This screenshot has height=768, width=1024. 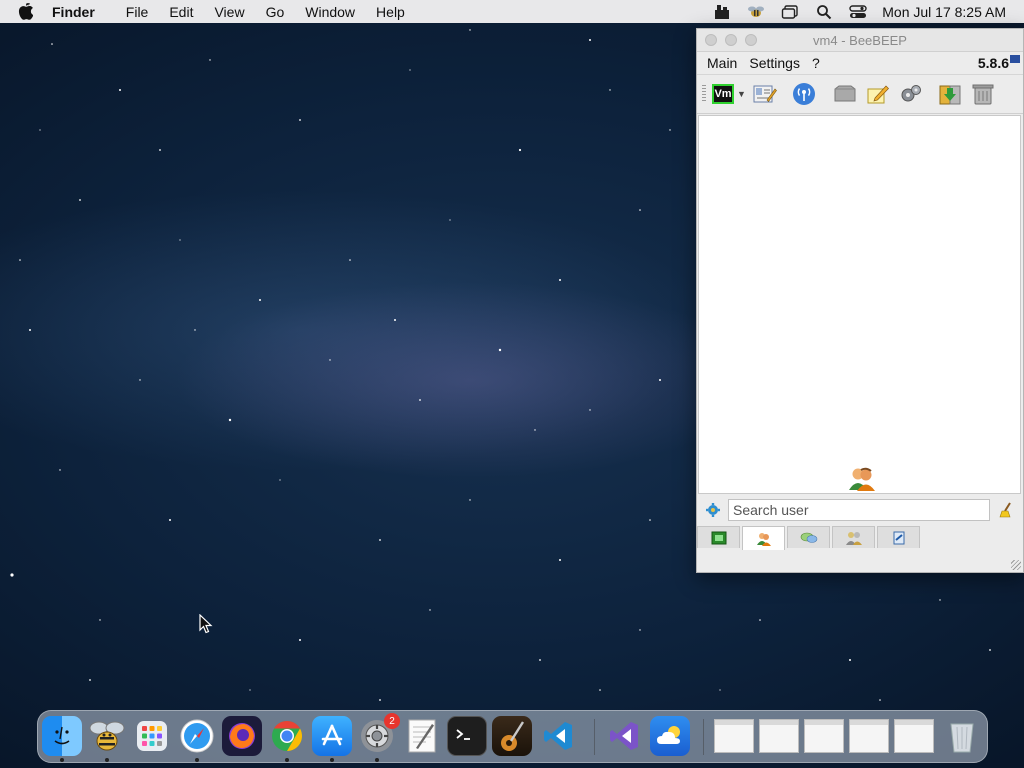 I want to click on trash-can-icon, so click(x=962, y=738).